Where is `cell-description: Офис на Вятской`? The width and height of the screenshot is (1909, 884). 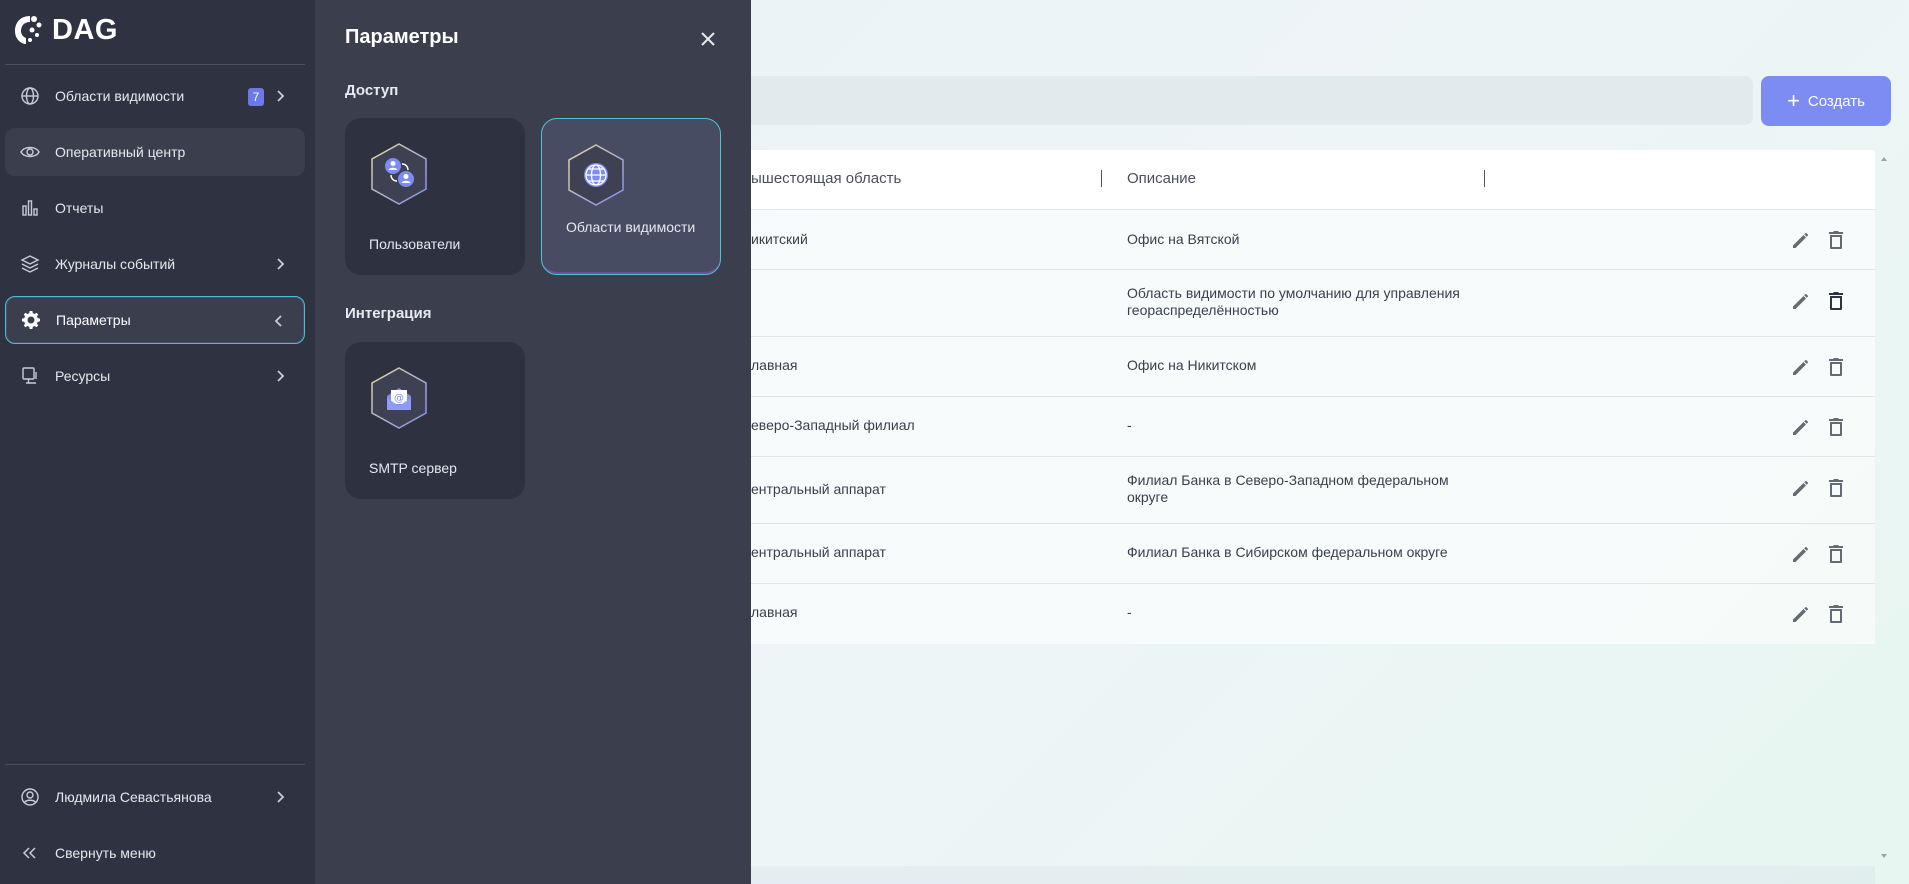 cell-description: Офис на Вятской is located at coordinates (1183, 239).